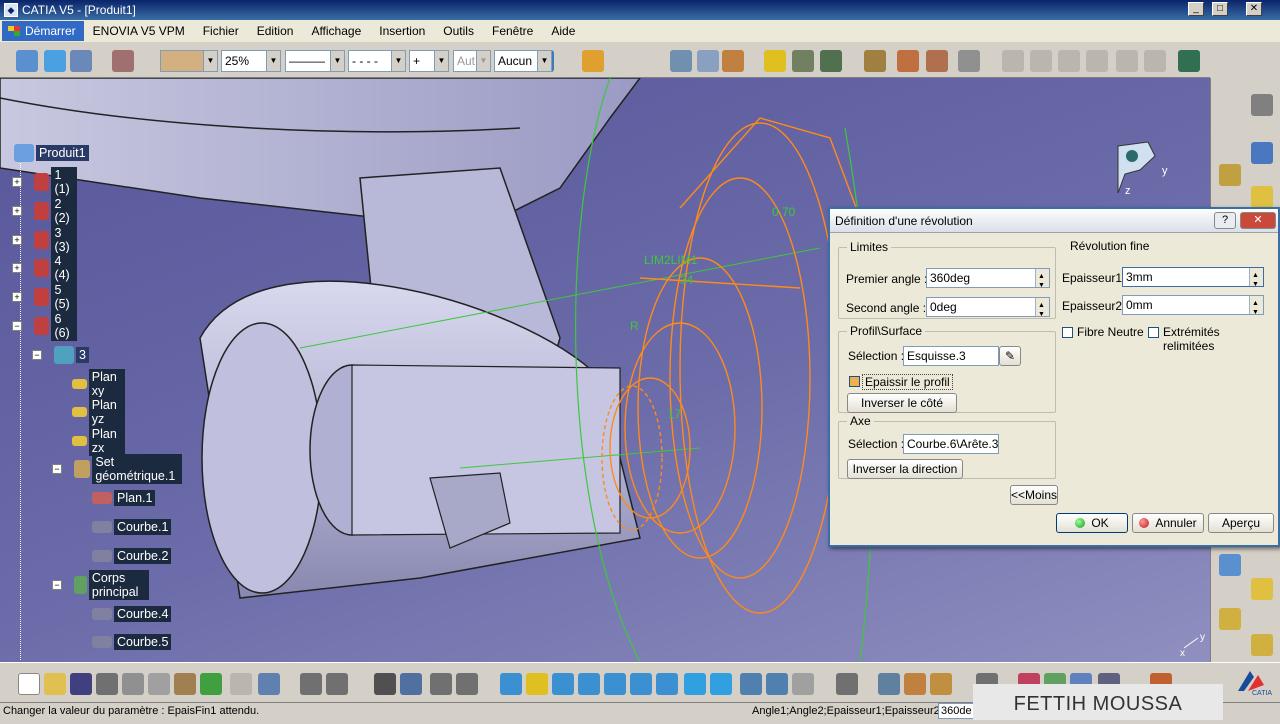 The image size is (1280, 724). What do you see at coordinates (1225, 220) in the screenshot?
I see `help-button: ?` at bounding box center [1225, 220].